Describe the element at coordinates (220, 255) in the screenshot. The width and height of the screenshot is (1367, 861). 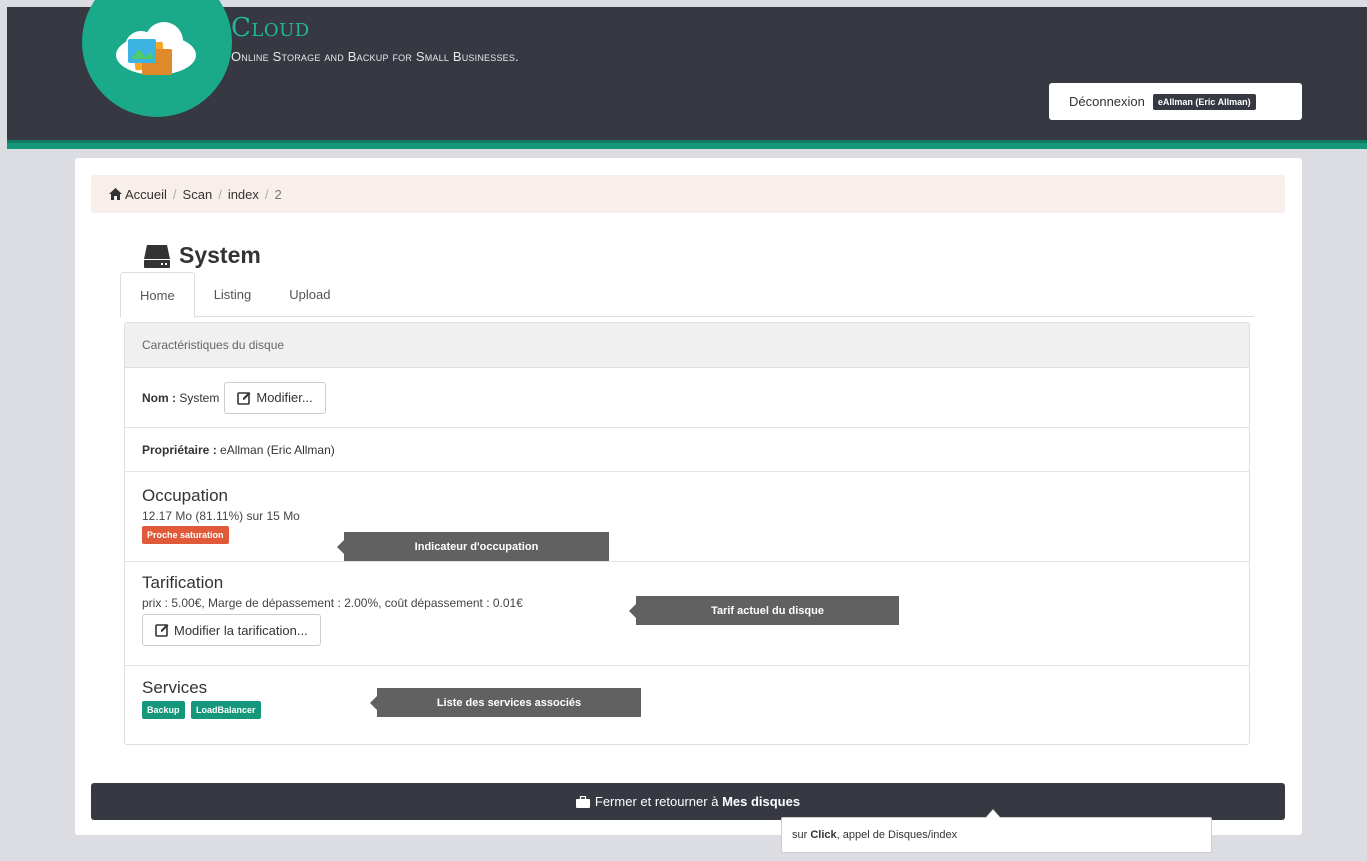
I see `page-title-text: System` at that location.